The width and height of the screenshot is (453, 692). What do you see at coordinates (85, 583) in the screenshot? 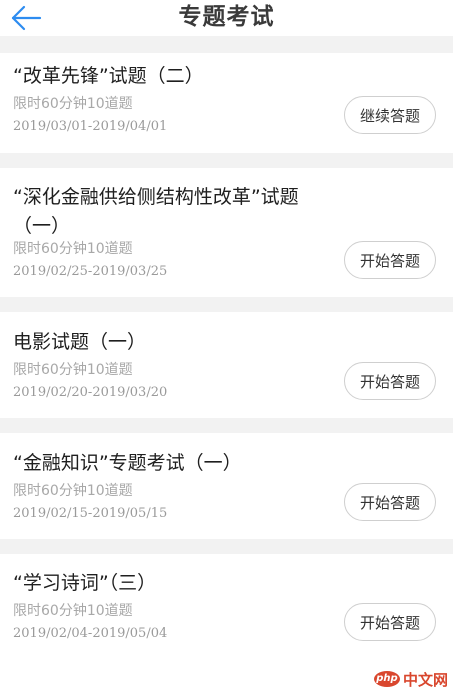
I see `exam-title: “学习诗词”（三）` at bounding box center [85, 583].